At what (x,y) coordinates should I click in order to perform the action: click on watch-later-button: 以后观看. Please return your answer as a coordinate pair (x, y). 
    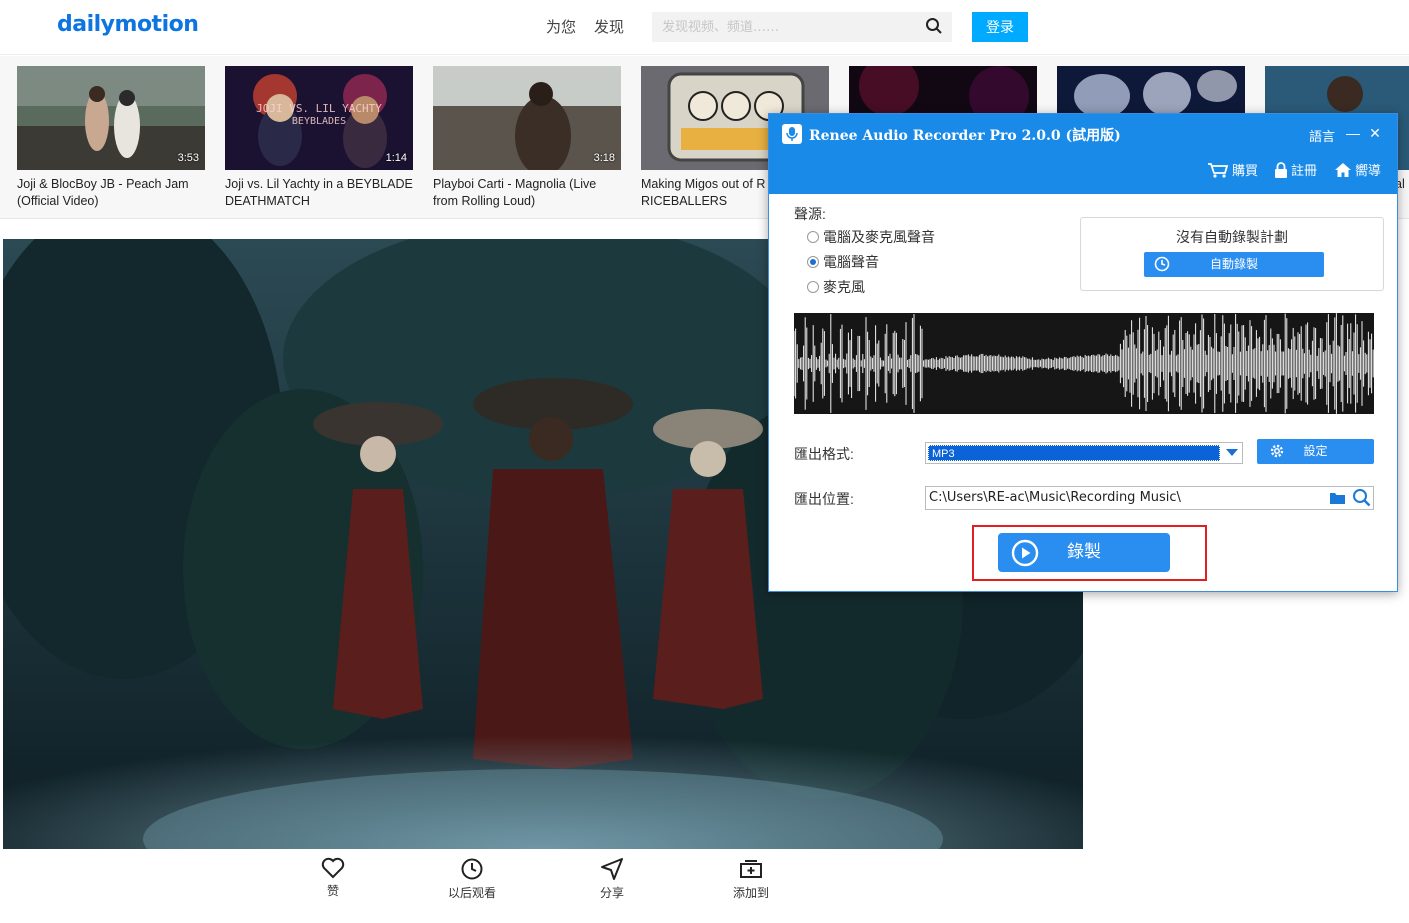
    Looking at the image, I should click on (472, 879).